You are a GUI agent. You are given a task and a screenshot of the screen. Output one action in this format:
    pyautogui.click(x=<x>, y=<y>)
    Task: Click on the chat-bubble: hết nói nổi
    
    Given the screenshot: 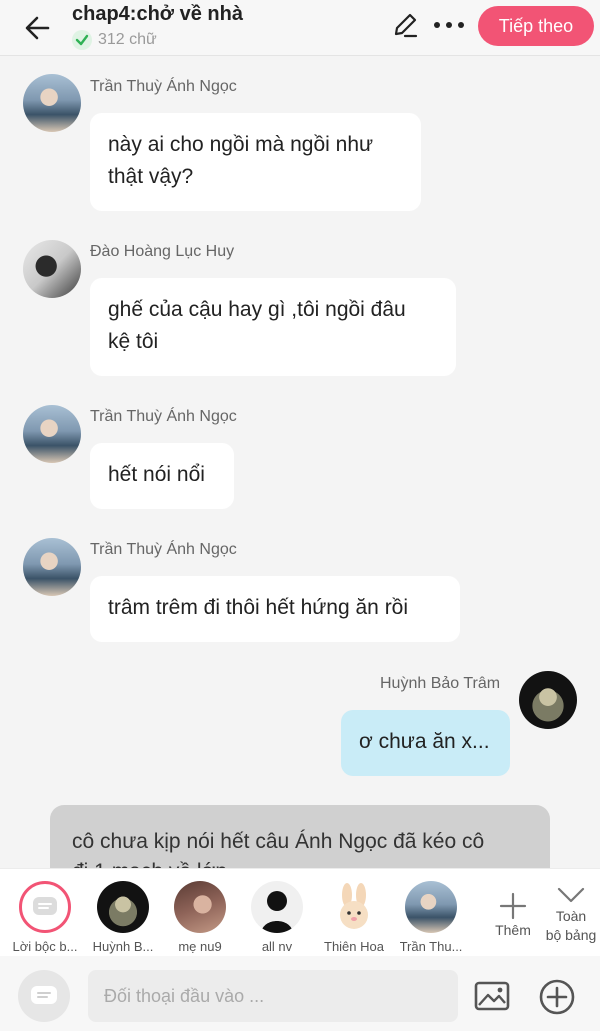 What is the action you would take?
    pyautogui.click(x=162, y=476)
    